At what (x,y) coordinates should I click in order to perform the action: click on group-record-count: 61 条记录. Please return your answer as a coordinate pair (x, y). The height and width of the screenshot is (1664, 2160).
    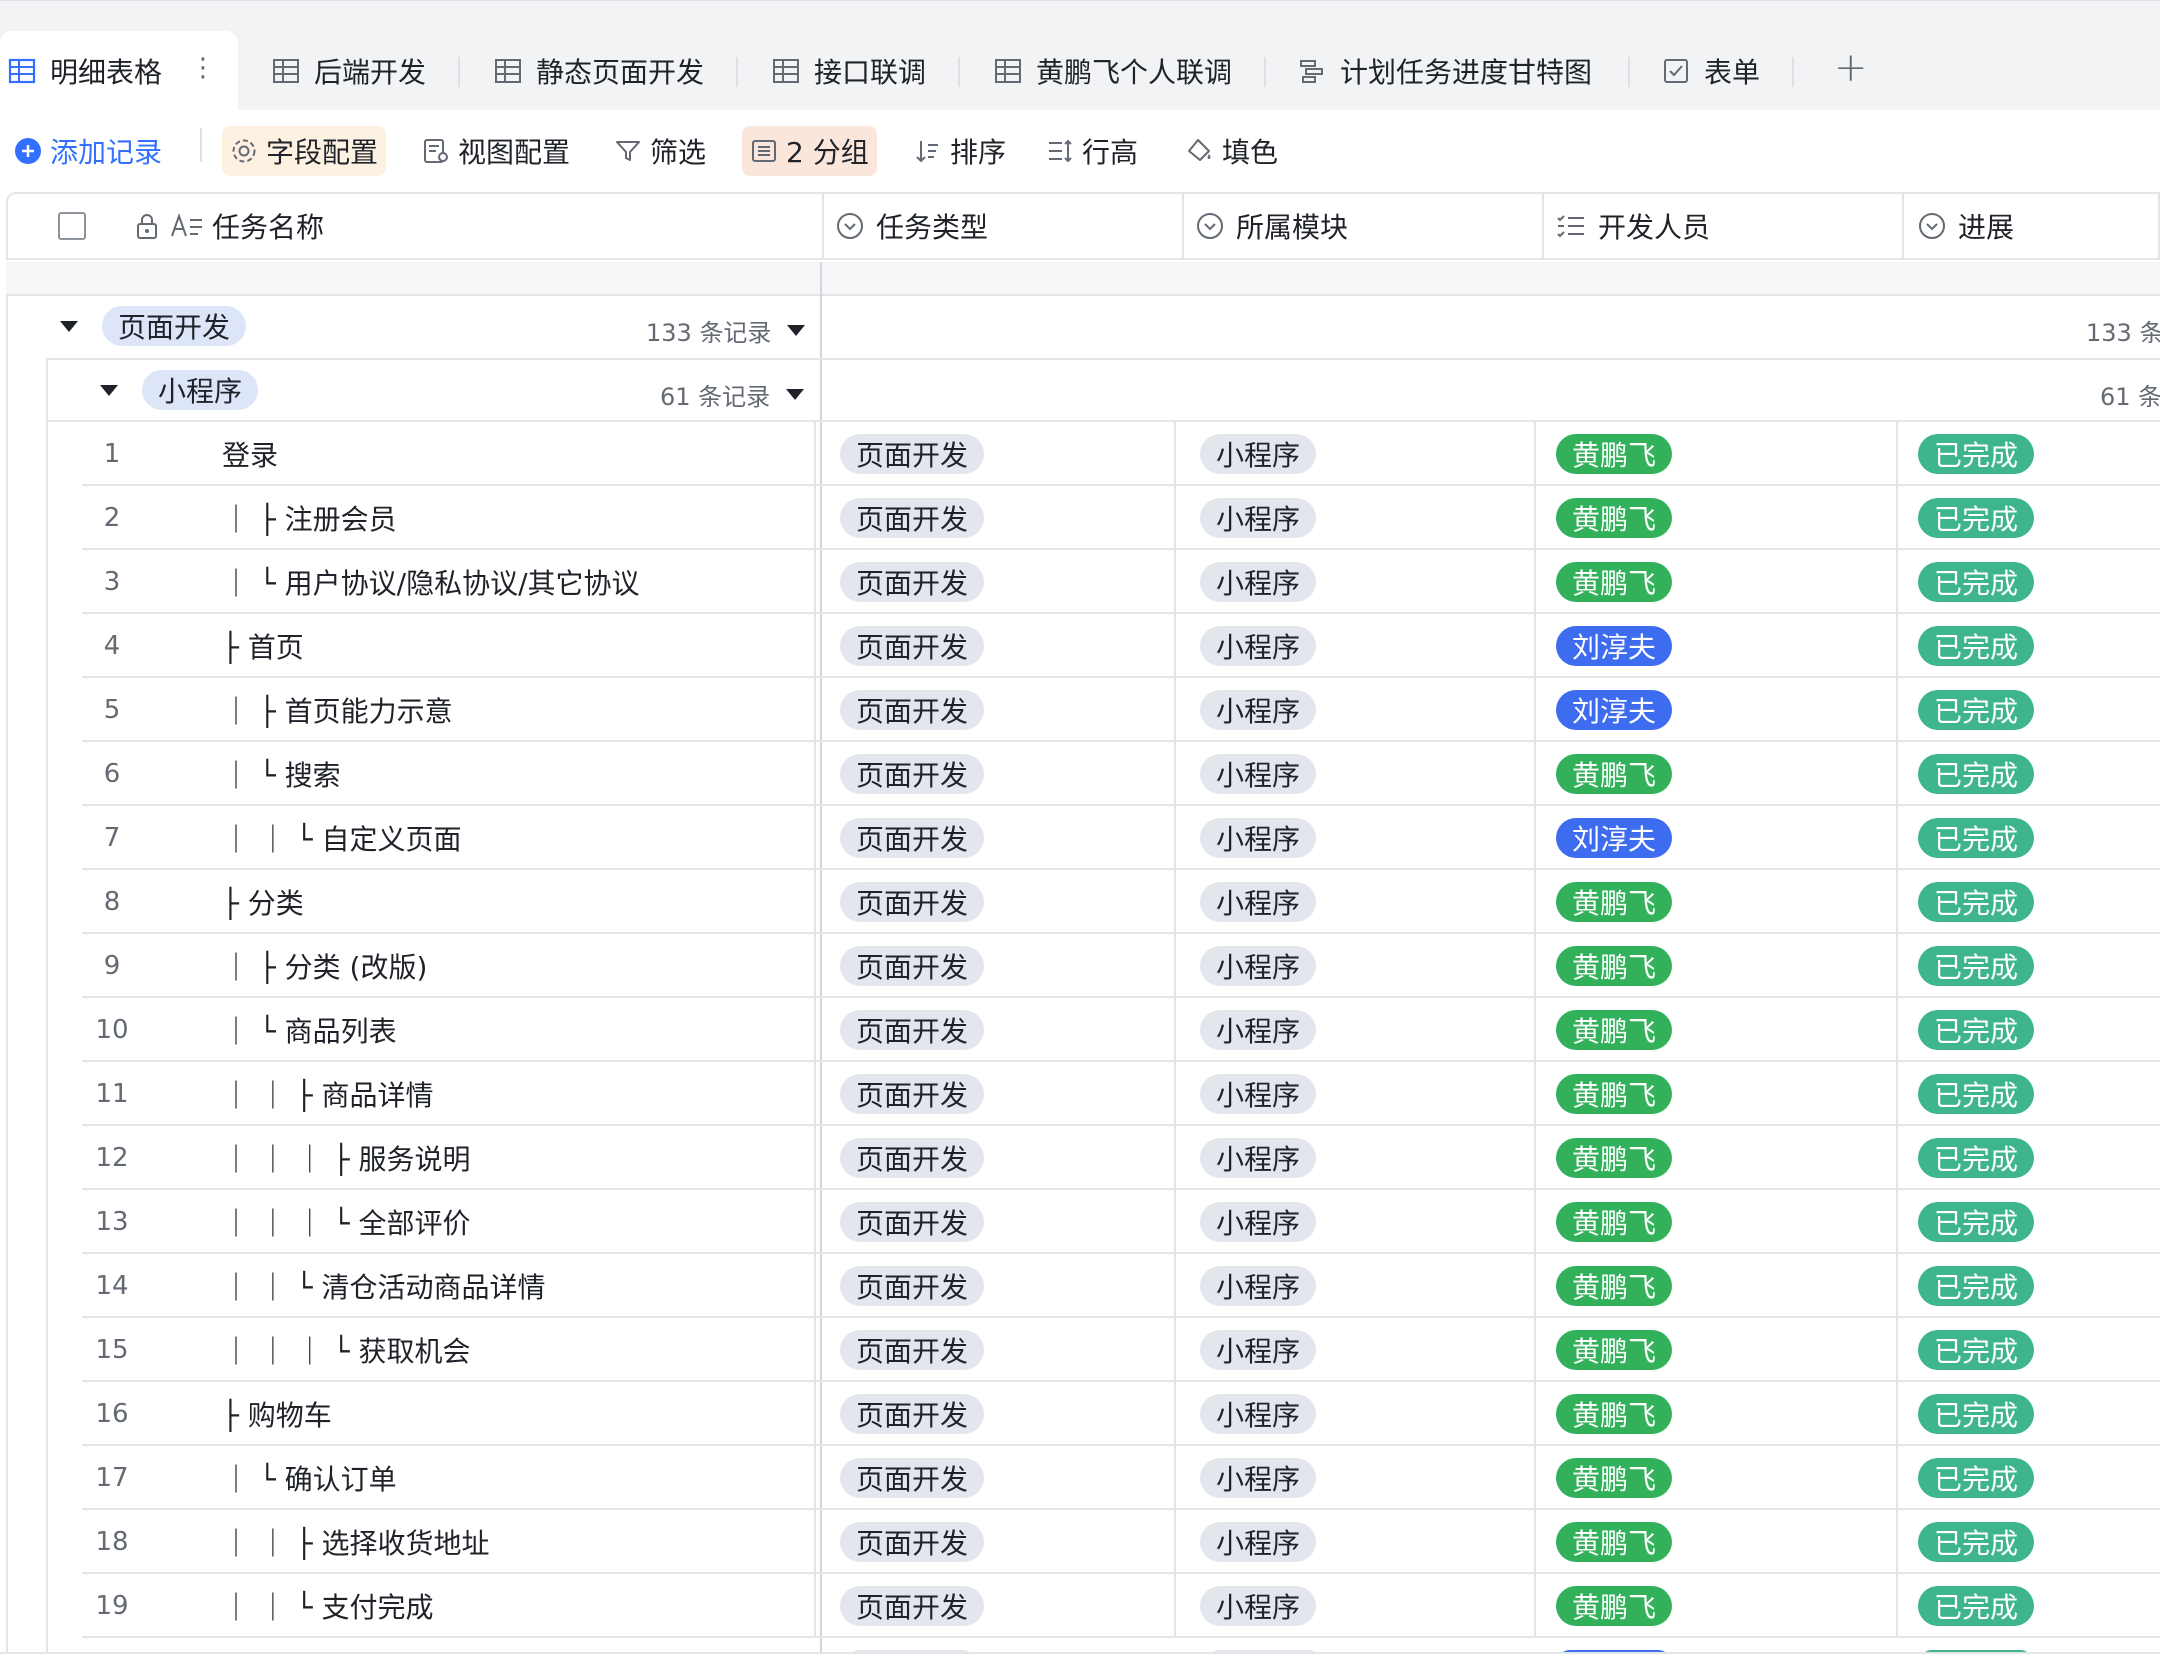
    Looking at the image, I should click on (732, 394).